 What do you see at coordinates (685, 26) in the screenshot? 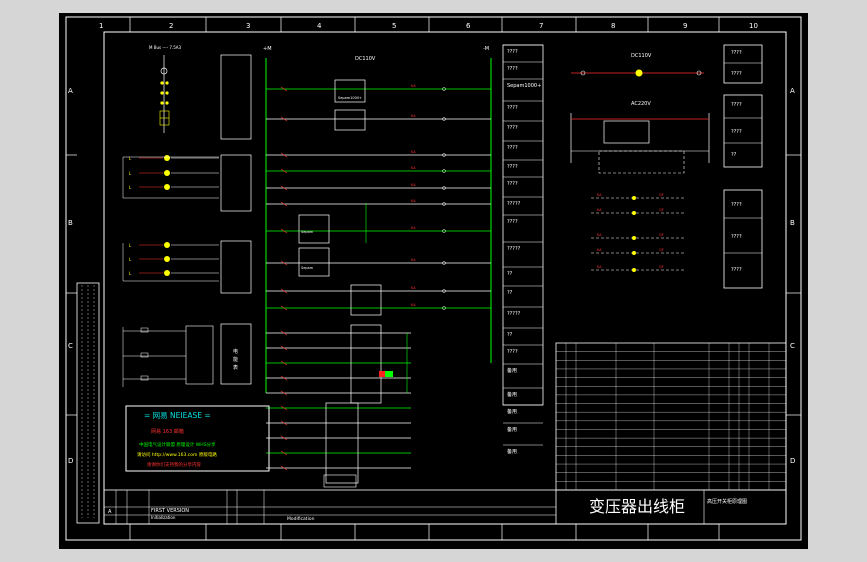
I see `column-label: 9` at bounding box center [685, 26].